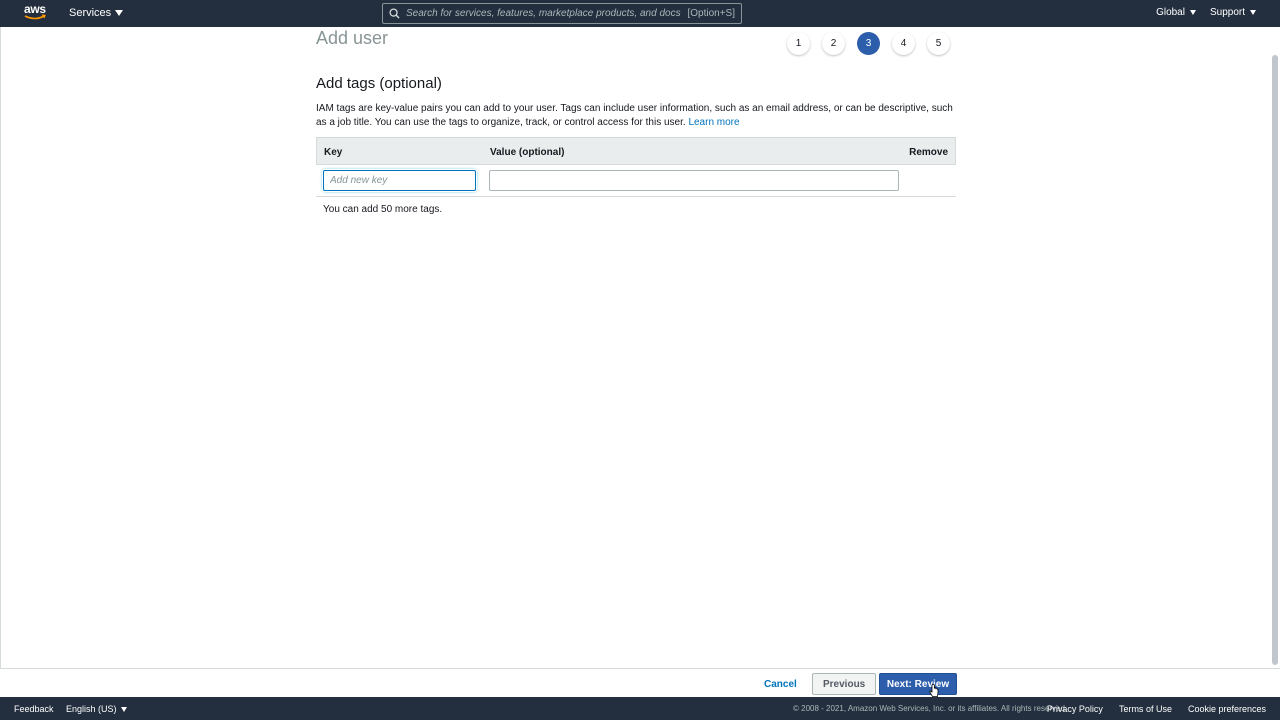 The height and width of the screenshot is (720, 1280). Describe the element at coordinates (844, 684) in the screenshot. I see `previous-button: Previous` at that location.